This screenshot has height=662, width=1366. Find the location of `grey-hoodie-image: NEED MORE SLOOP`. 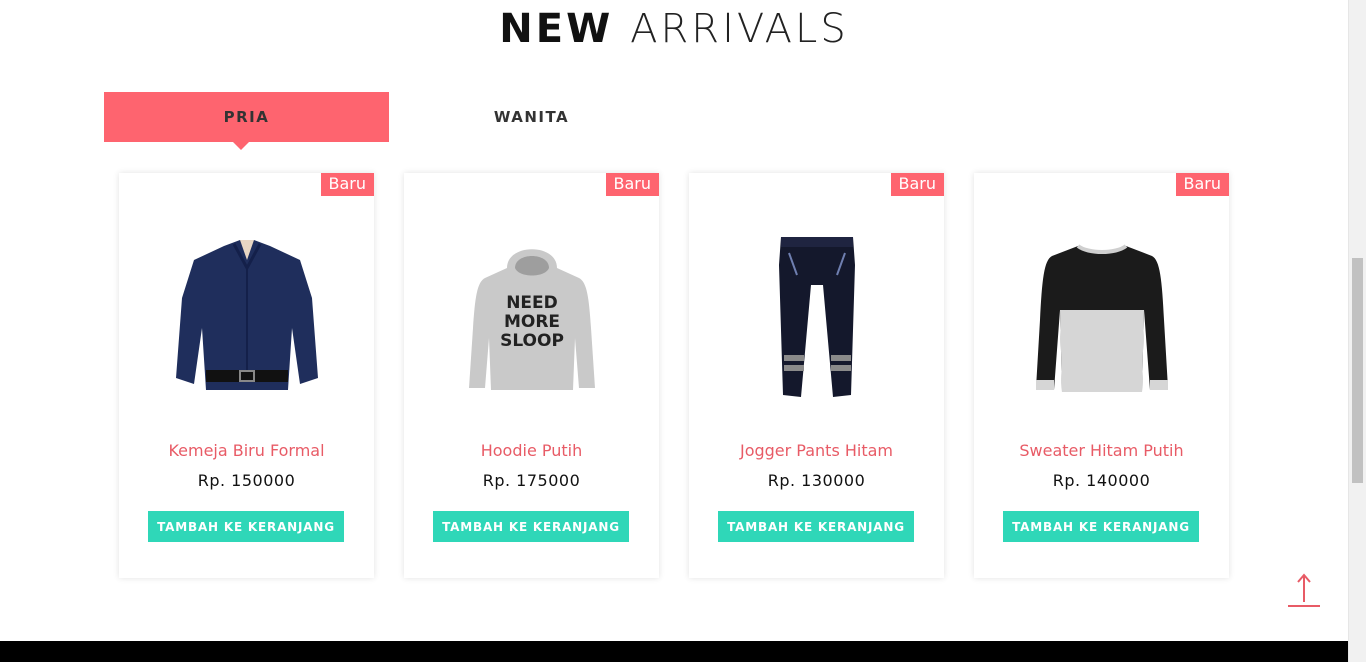

grey-hoodie-image: NEED MORE SLOOP is located at coordinates (531, 318).